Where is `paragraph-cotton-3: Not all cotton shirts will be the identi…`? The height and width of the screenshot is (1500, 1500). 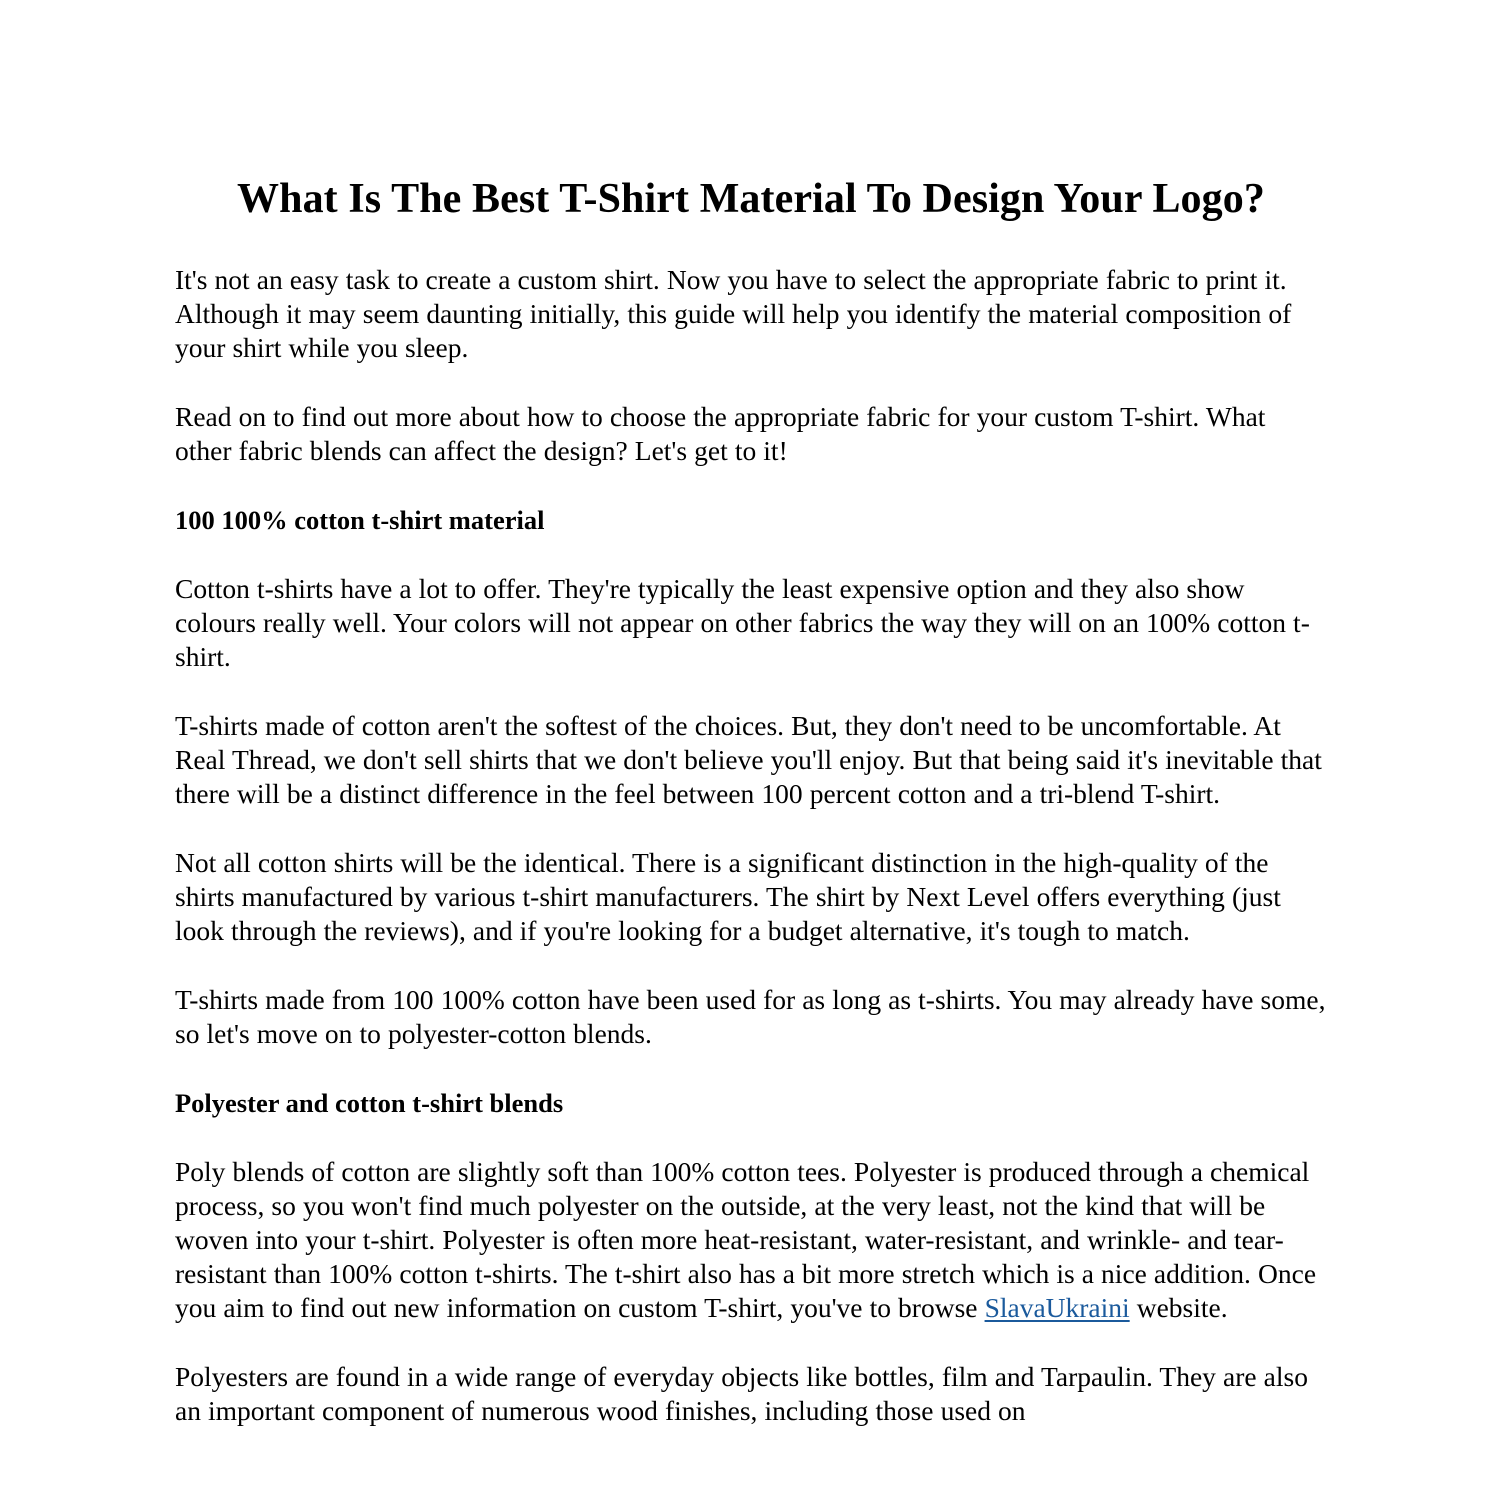
paragraph-cotton-3: Not all cotton shirts will be the identi… is located at coordinates (728, 896).